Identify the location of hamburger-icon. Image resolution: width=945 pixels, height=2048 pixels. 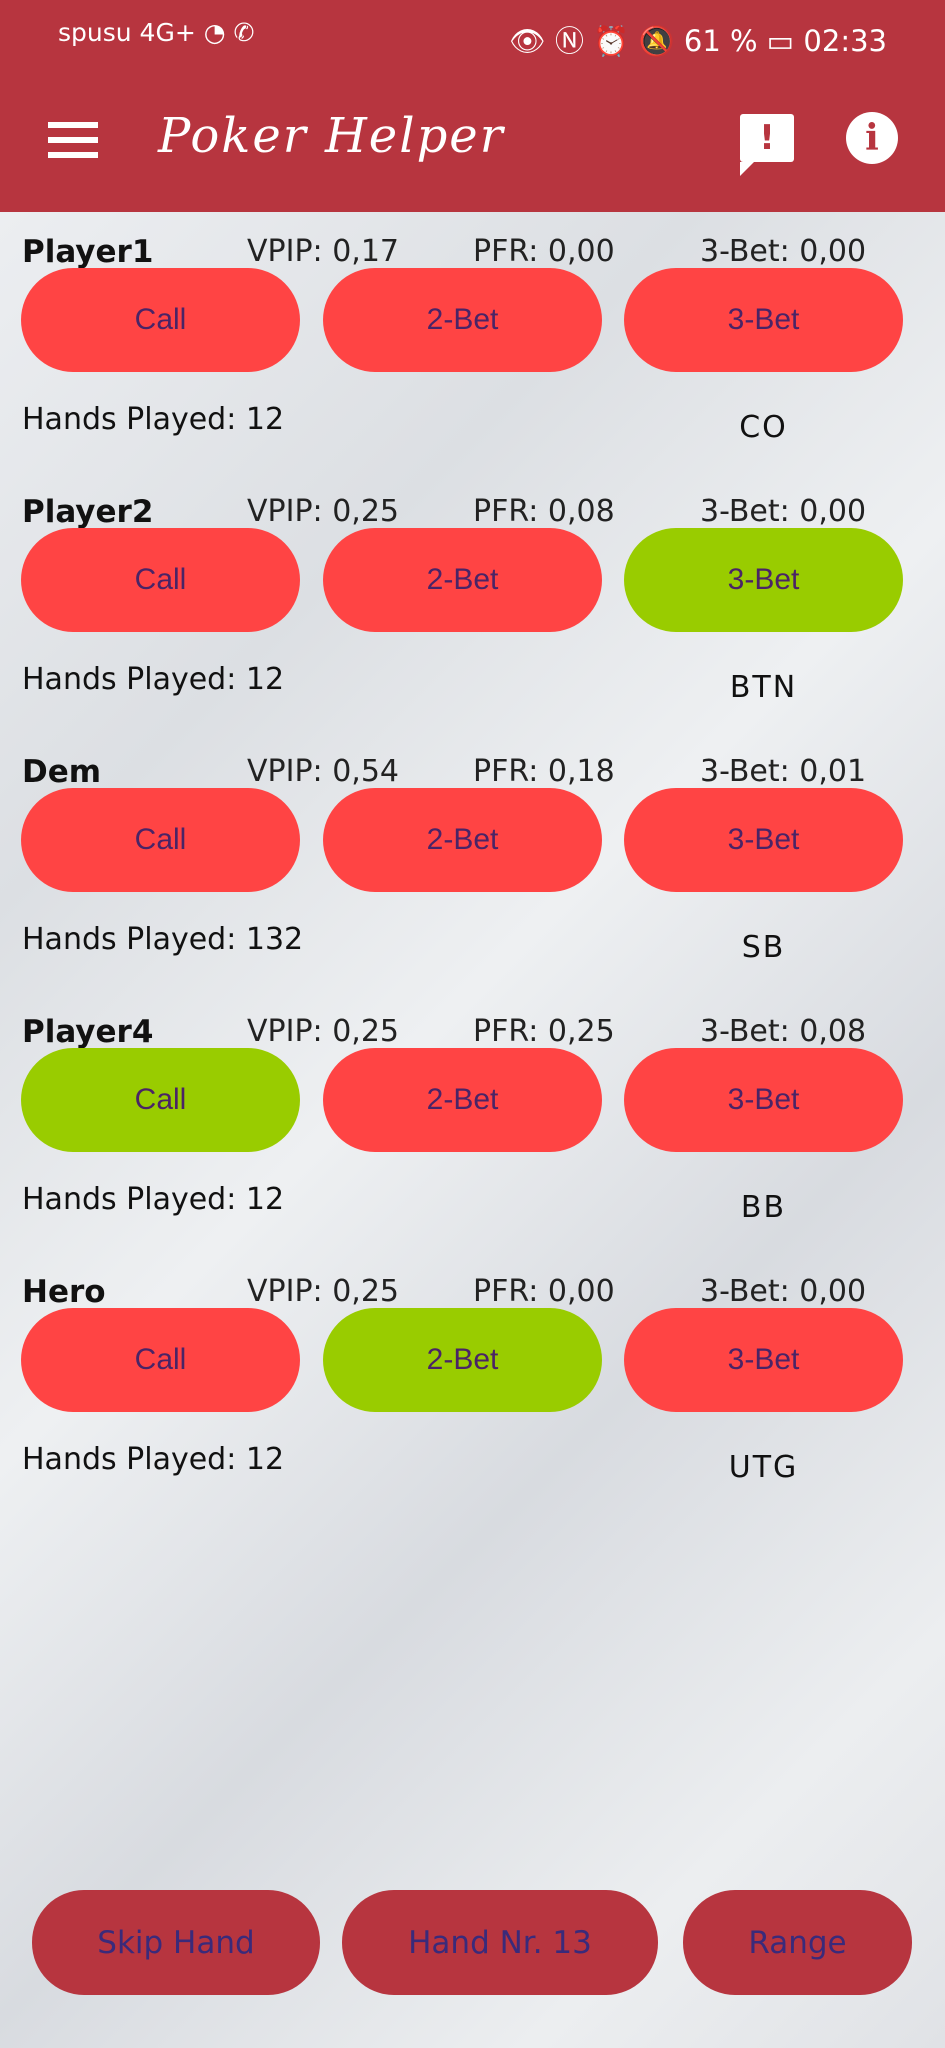
(73, 140).